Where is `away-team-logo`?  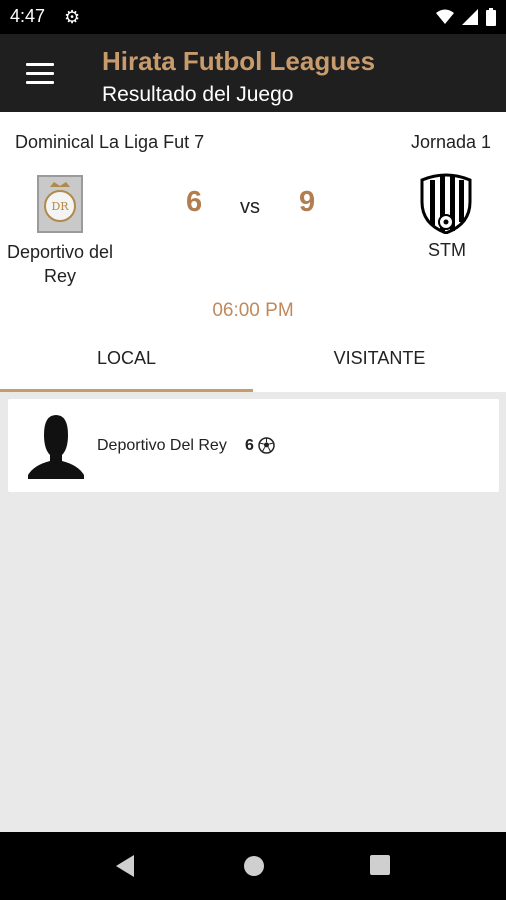
away-team-logo is located at coordinates (446, 203).